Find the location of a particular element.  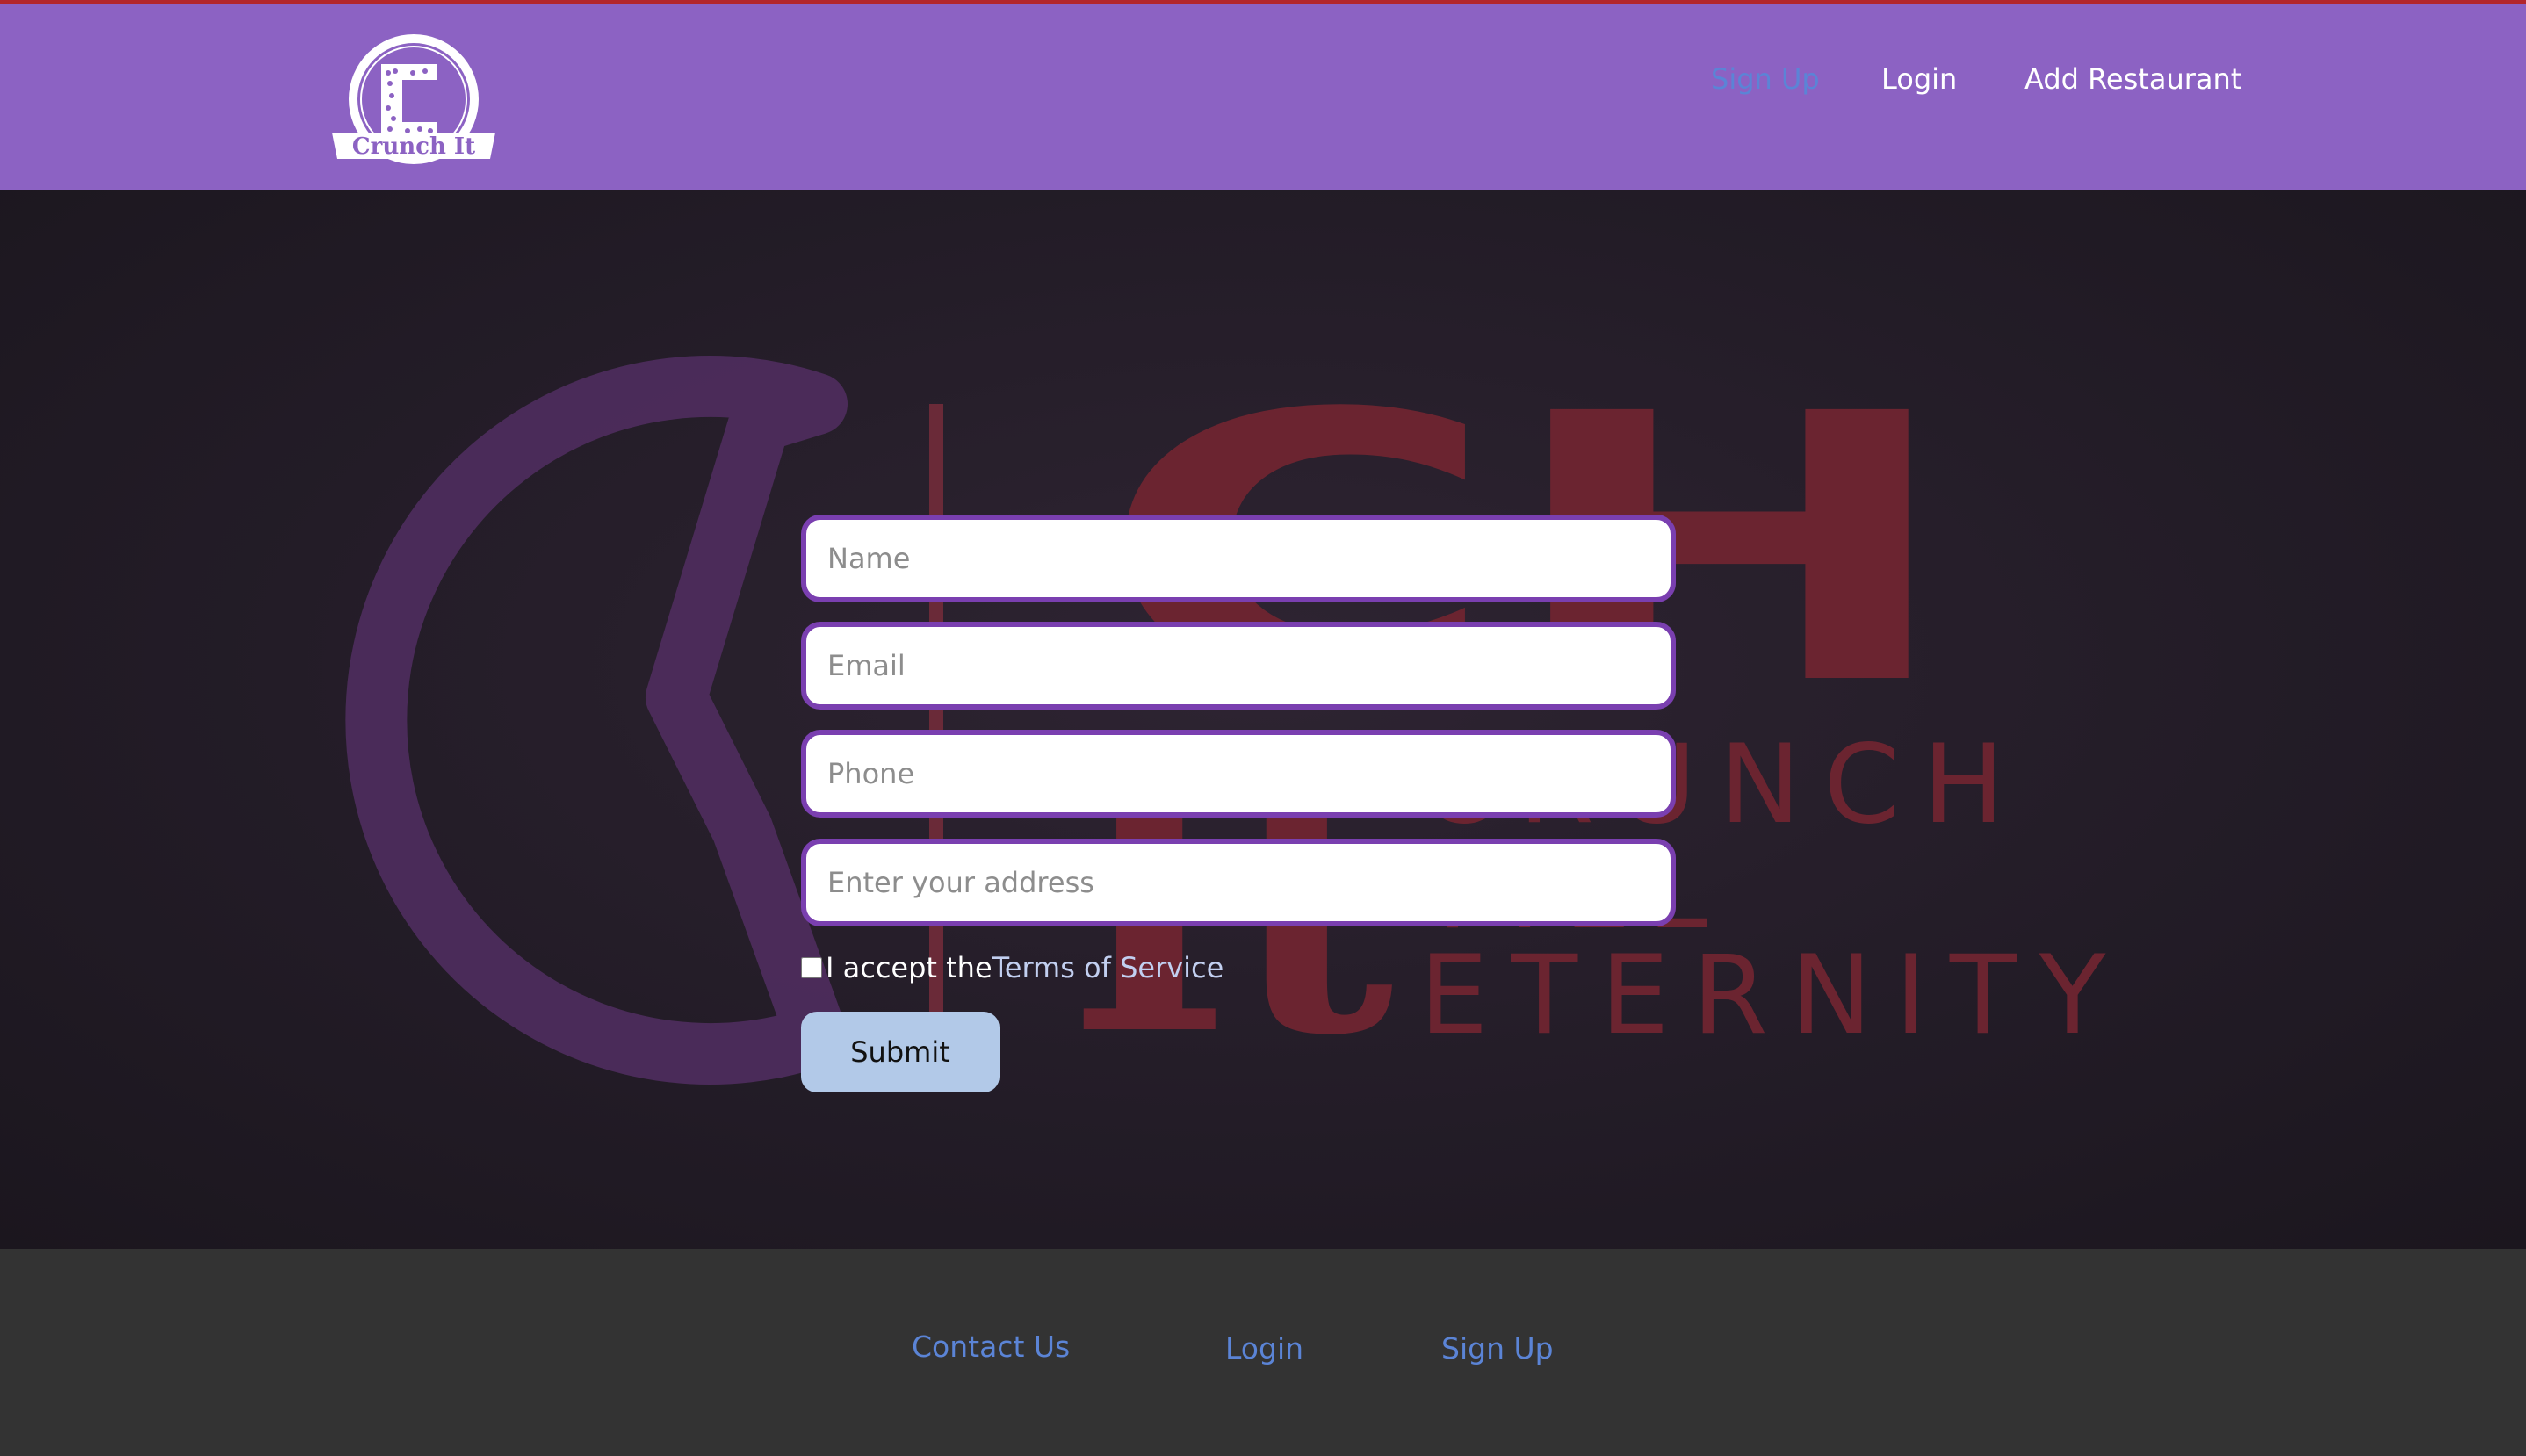

nav-signup-link: Sign Up is located at coordinates (1765, 79).